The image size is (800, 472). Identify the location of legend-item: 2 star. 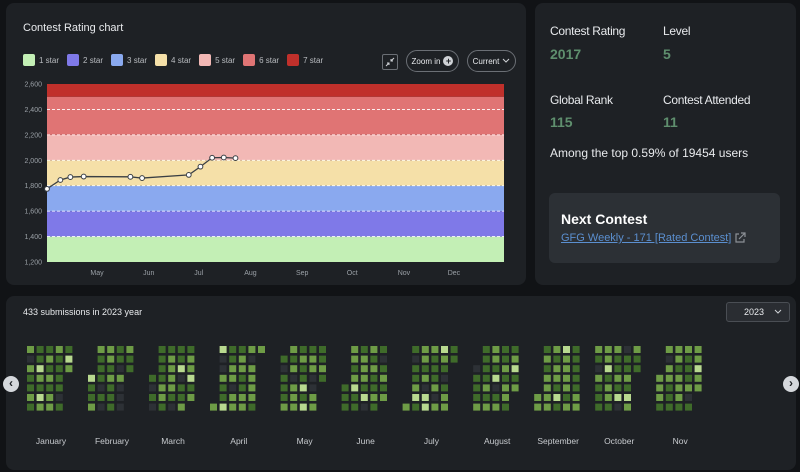
(85, 60).